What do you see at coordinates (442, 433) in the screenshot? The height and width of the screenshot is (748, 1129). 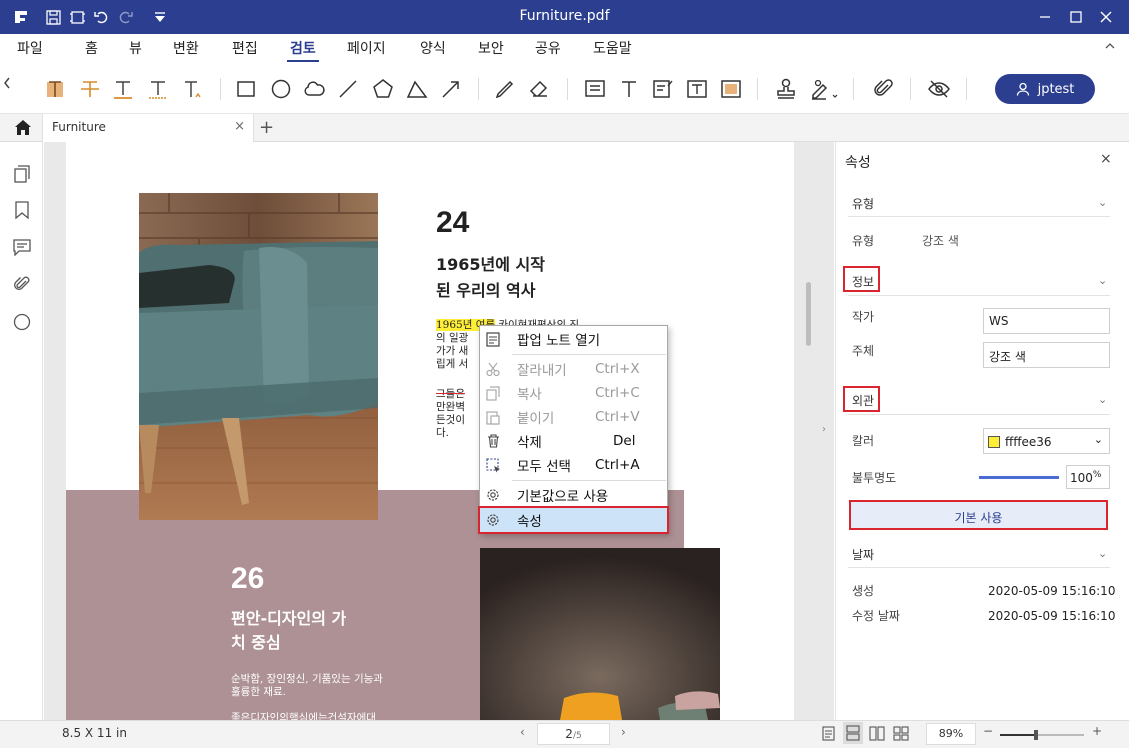 I see `section1-text-line8: 다.` at bounding box center [442, 433].